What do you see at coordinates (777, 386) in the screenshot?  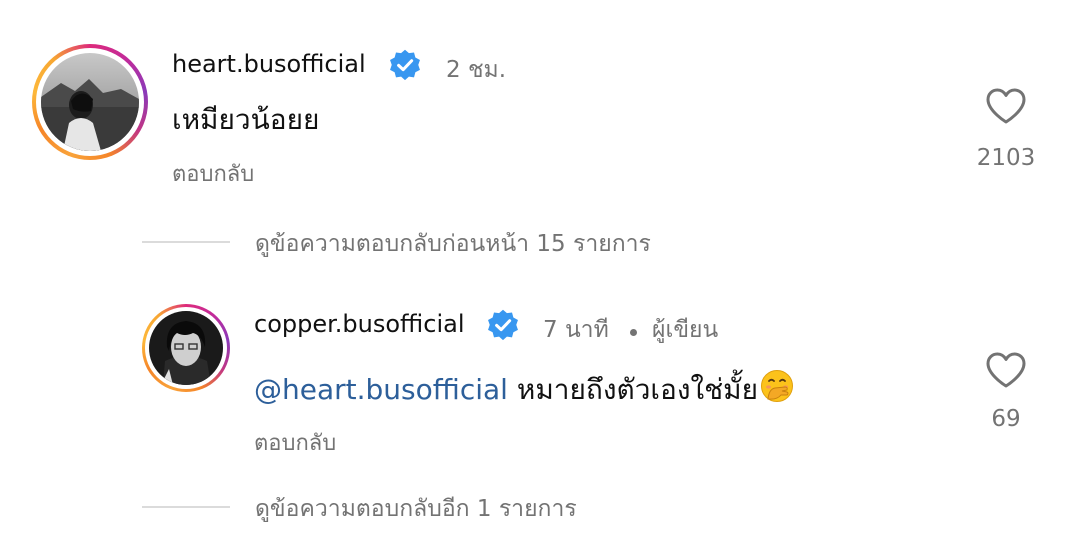 I see `face-with-hand-over-mouth-icon` at bounding box center [777, 386].